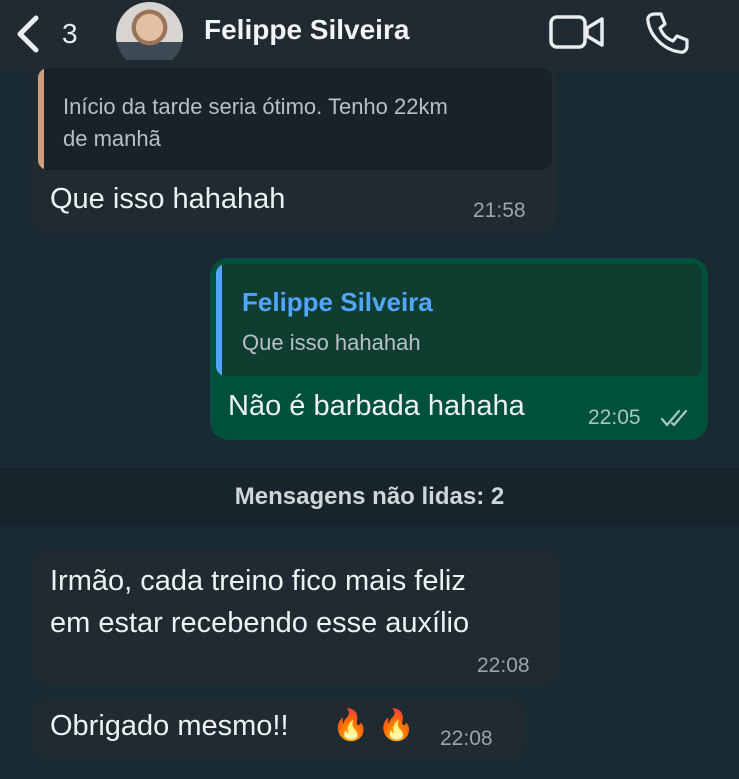  I want to click on message-text: Irmão, cada treino fico mais feliz, so click(258, 581).